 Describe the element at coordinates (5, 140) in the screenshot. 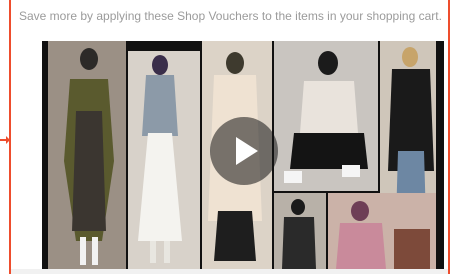

I see `pointer-arrow-icon` at that location.